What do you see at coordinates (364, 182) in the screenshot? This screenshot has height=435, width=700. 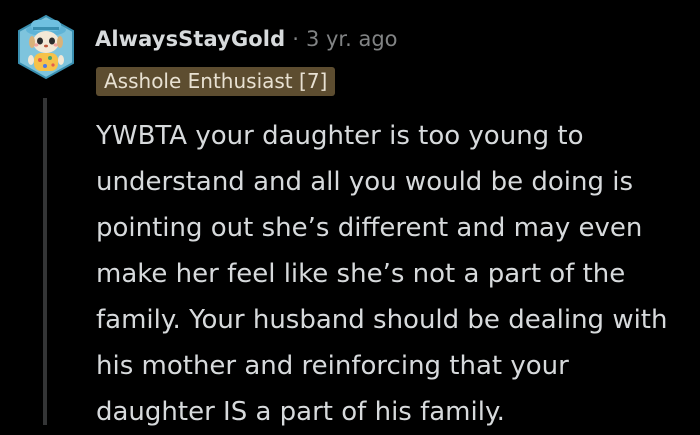 I see `comment-body-line: understand and all you would be doing is` at bounding box center [364, 182].